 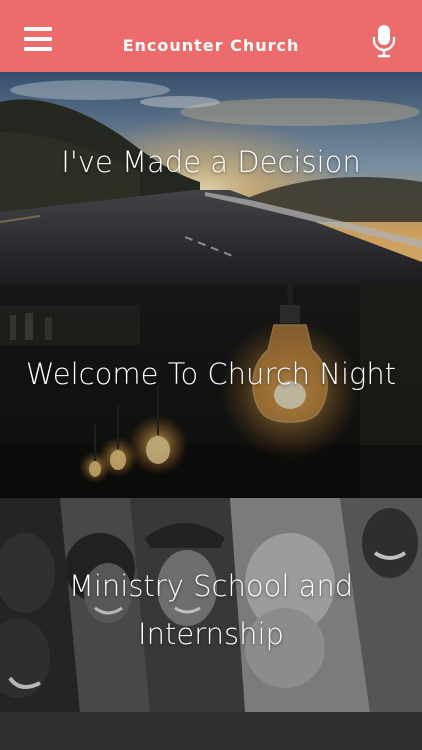 I want to click on tile-label: Ministry School and Internship, so click(x=211, y=610).